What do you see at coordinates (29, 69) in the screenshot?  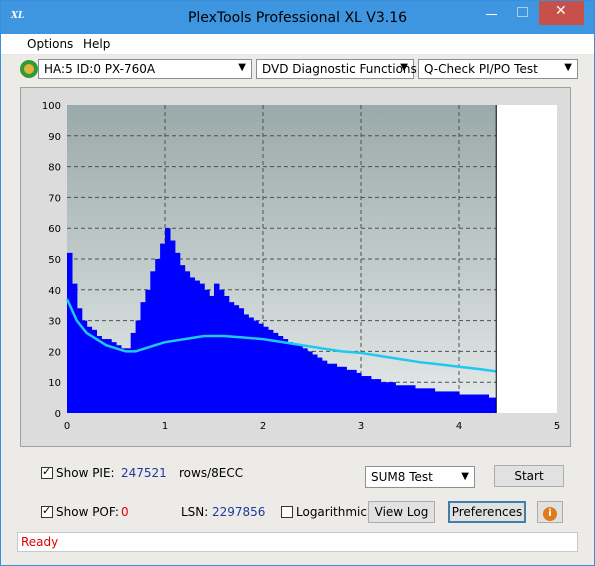 I see `drive-disc-icon` at bounding box center [29, 69].